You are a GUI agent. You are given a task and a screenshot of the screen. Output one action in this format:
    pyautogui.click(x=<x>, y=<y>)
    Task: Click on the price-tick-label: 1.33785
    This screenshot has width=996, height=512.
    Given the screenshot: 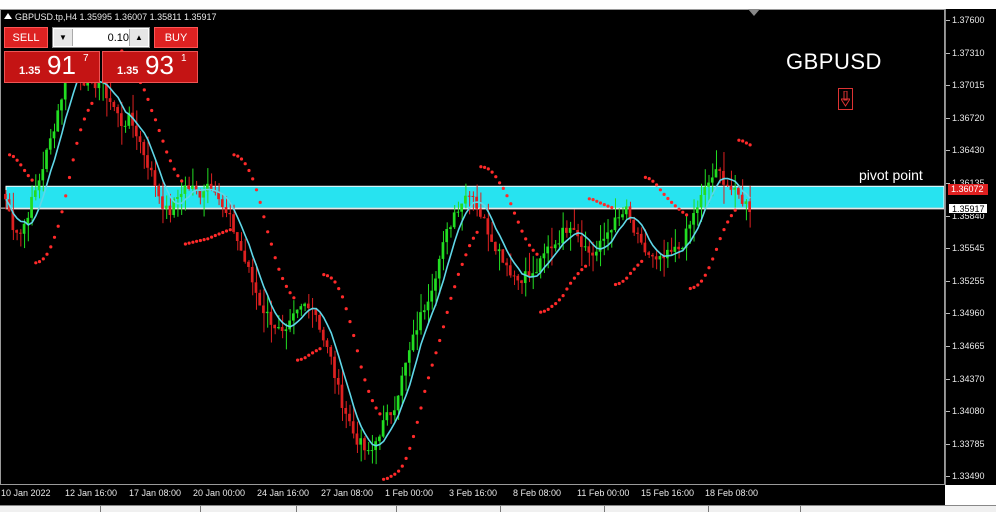 What is the action you would take?
    pyautogui.click(x=965, y=443)
    